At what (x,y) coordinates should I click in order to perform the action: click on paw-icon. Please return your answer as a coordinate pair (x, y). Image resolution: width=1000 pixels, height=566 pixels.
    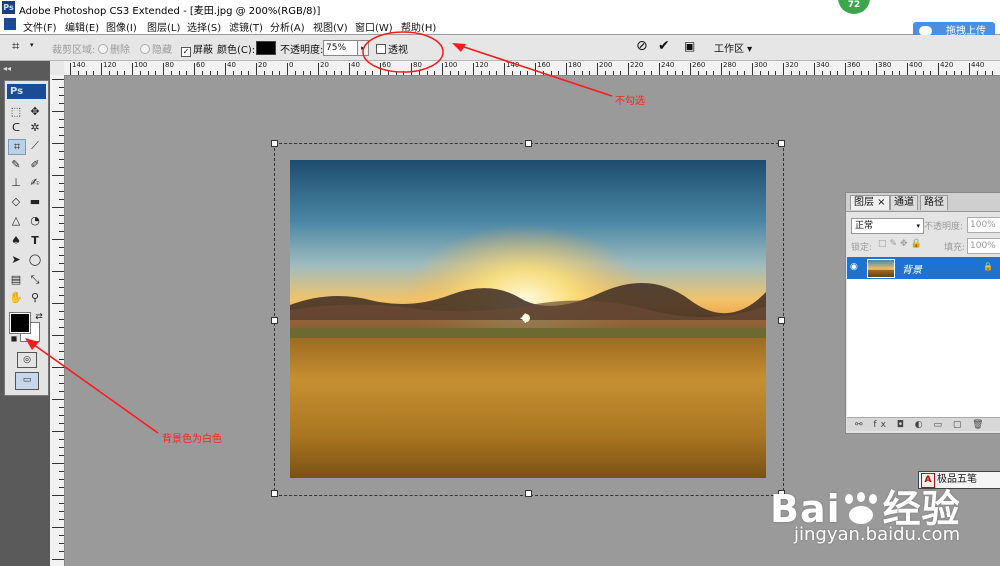
    Looking at the image, I should click on (862, 509).